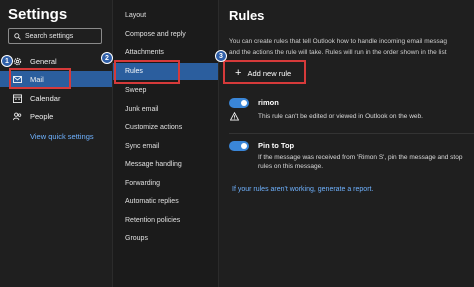  Describe the element at coordinates (43, 61) in the screenshot. I see `nav-general-label: General` at that location.